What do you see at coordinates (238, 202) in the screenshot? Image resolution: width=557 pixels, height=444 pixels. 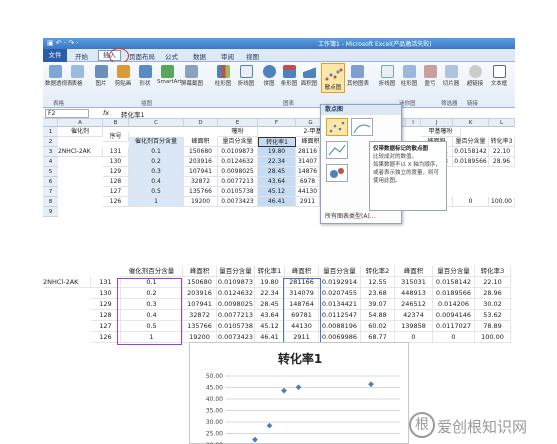 I see `table-cell: 0.0073423` at bounding box center [238, 202].